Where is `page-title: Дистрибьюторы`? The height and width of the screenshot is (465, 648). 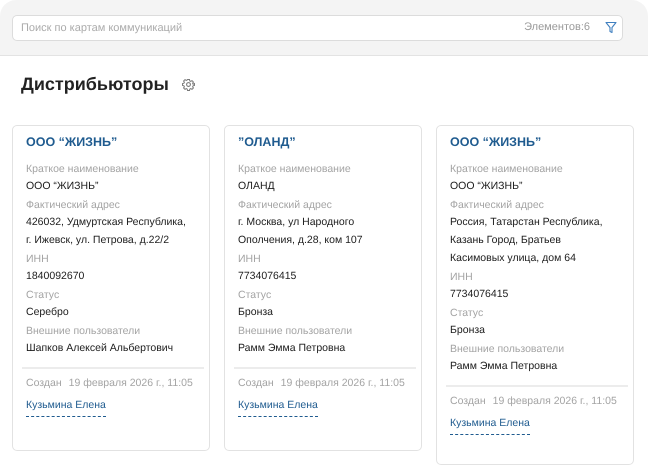 page-title: Дистрибьюторы is located at coordinates (95, 84).